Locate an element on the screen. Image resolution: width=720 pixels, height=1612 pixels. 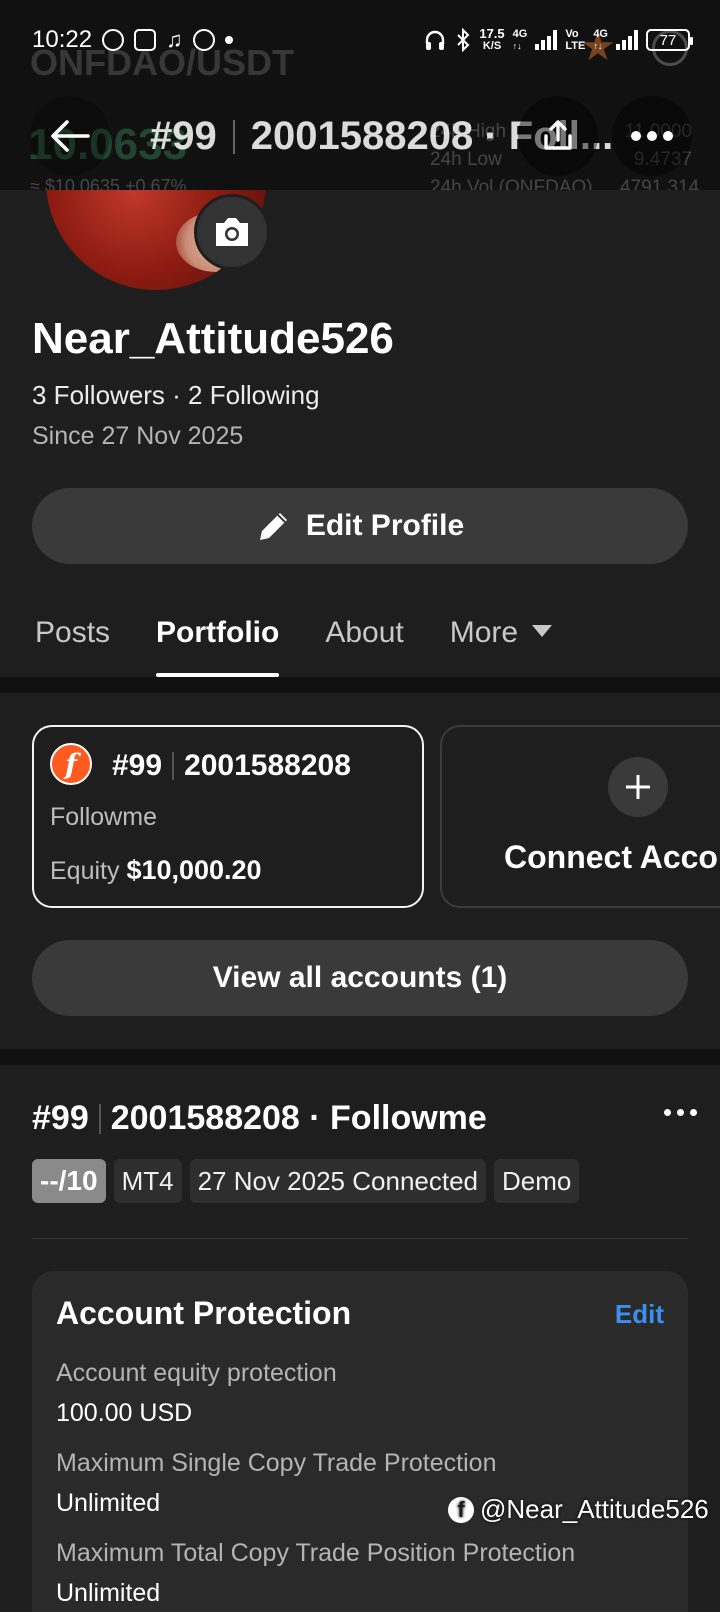
platform-tag: MT4 is located at coordinates (147, 1181).